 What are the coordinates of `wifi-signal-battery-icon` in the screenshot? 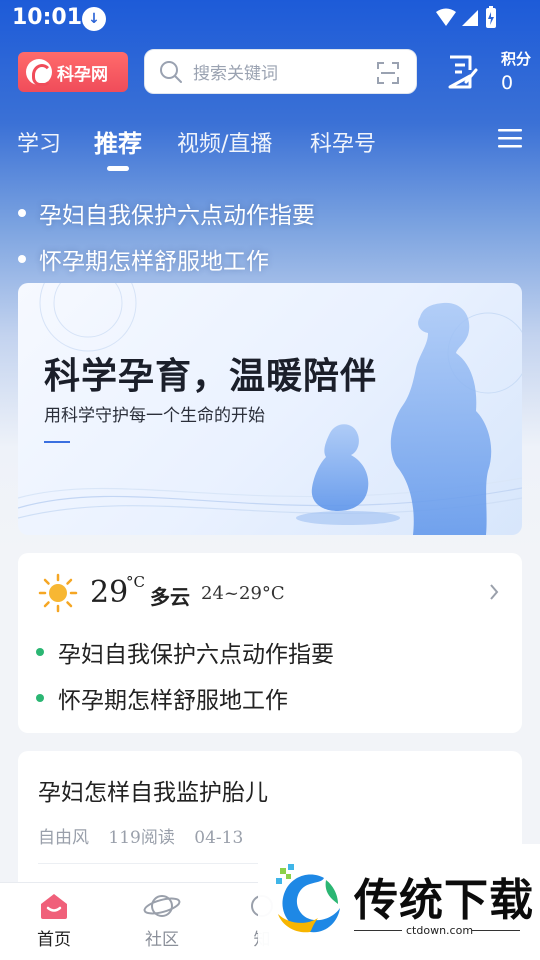 It's located at (466, 17).